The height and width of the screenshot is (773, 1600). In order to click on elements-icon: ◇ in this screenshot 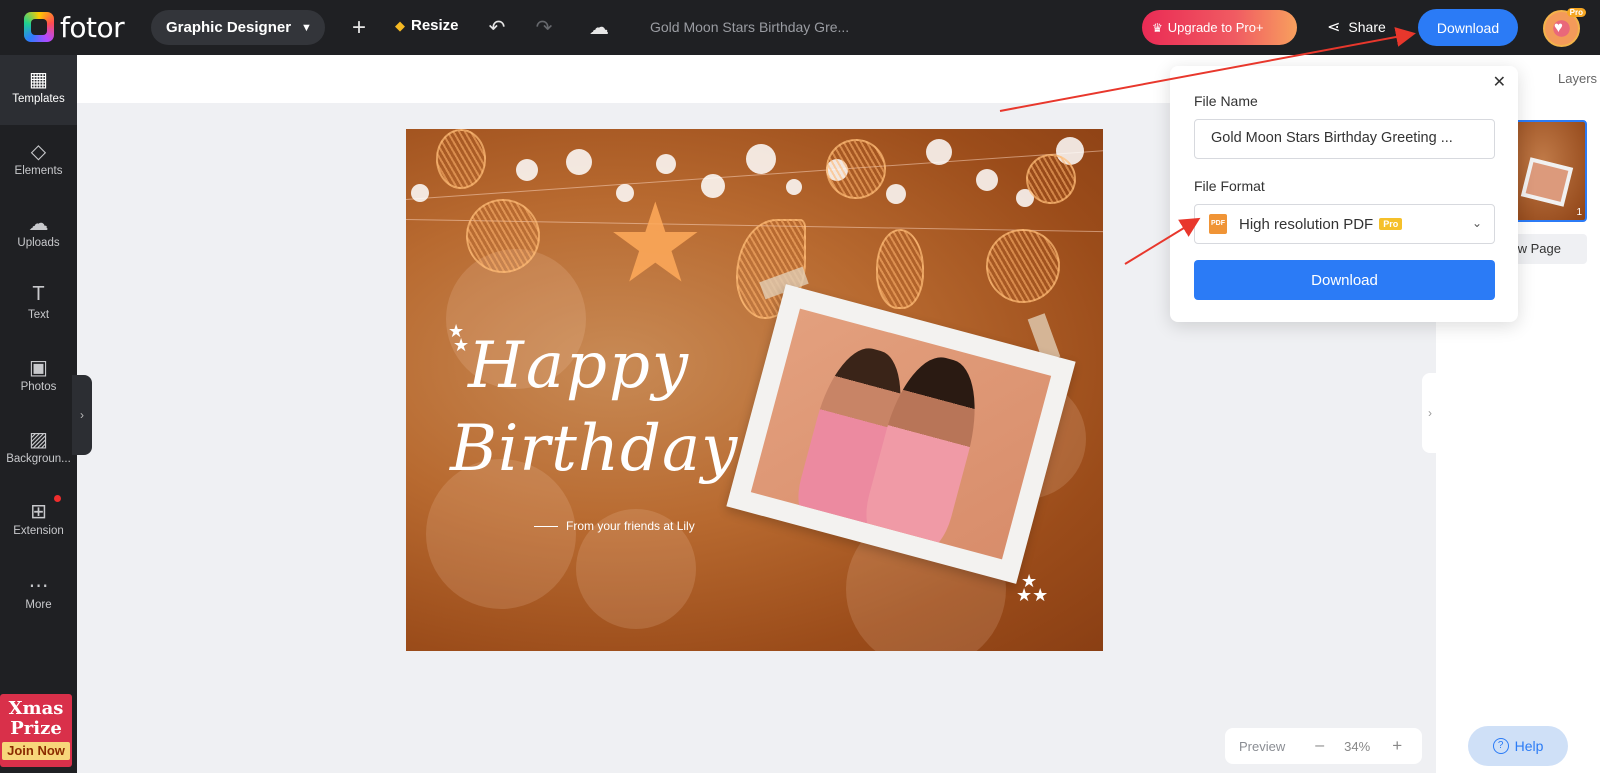, I will do `click(38, 152)`.